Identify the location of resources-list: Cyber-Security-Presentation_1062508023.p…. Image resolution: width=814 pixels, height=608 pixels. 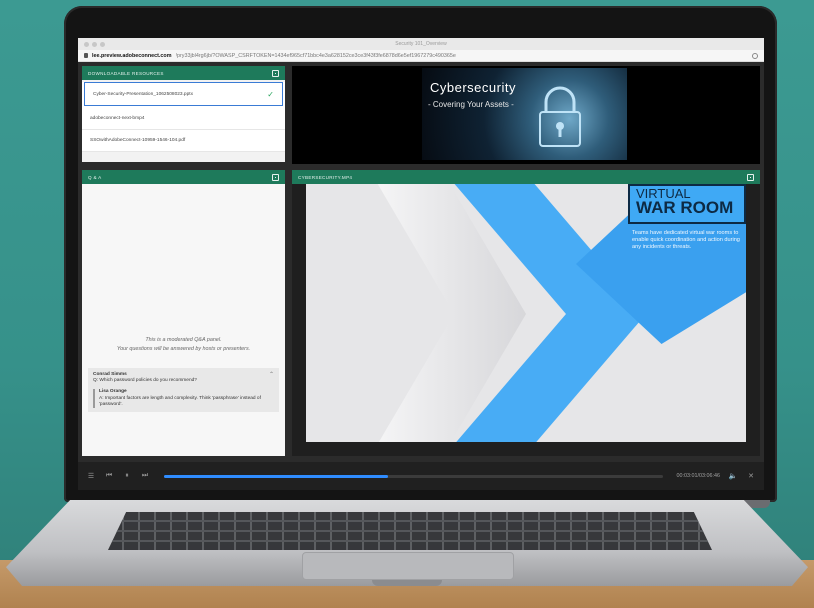
(183, 117).